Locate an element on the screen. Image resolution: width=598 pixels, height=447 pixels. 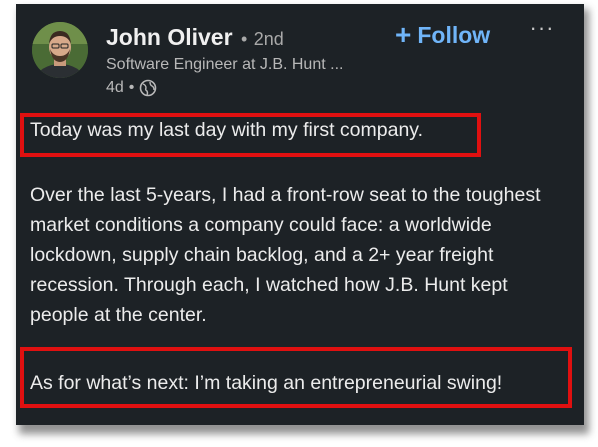
avatar-photo is located at coordinates (60, 50).